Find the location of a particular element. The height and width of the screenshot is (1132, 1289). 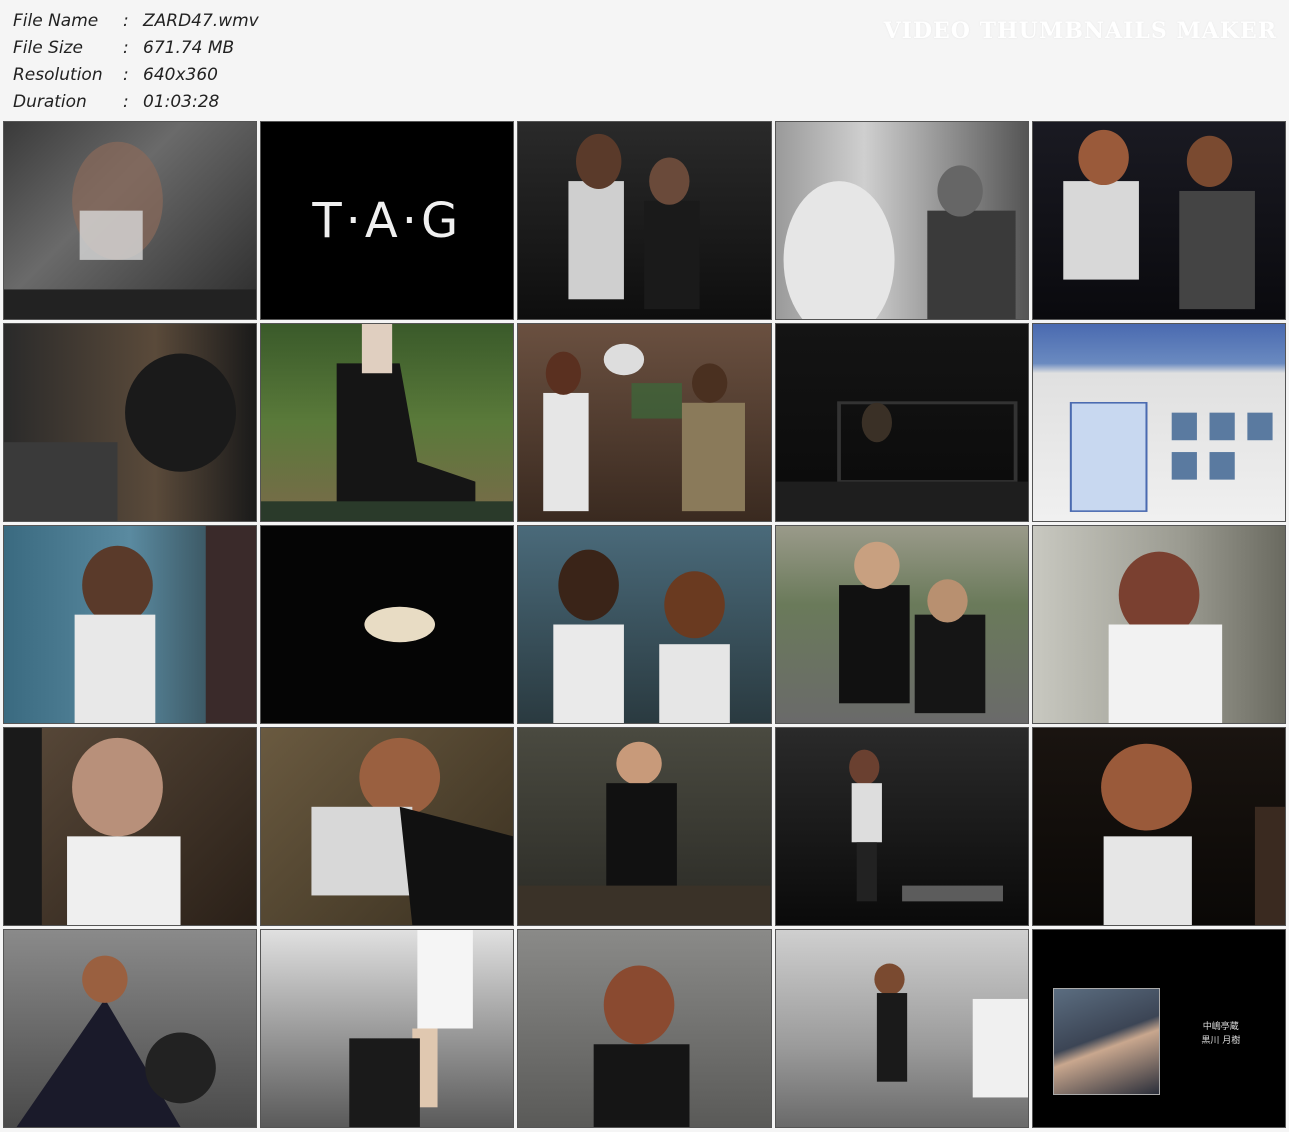

file-size-label: File Size is located at coordinates (48, 47).